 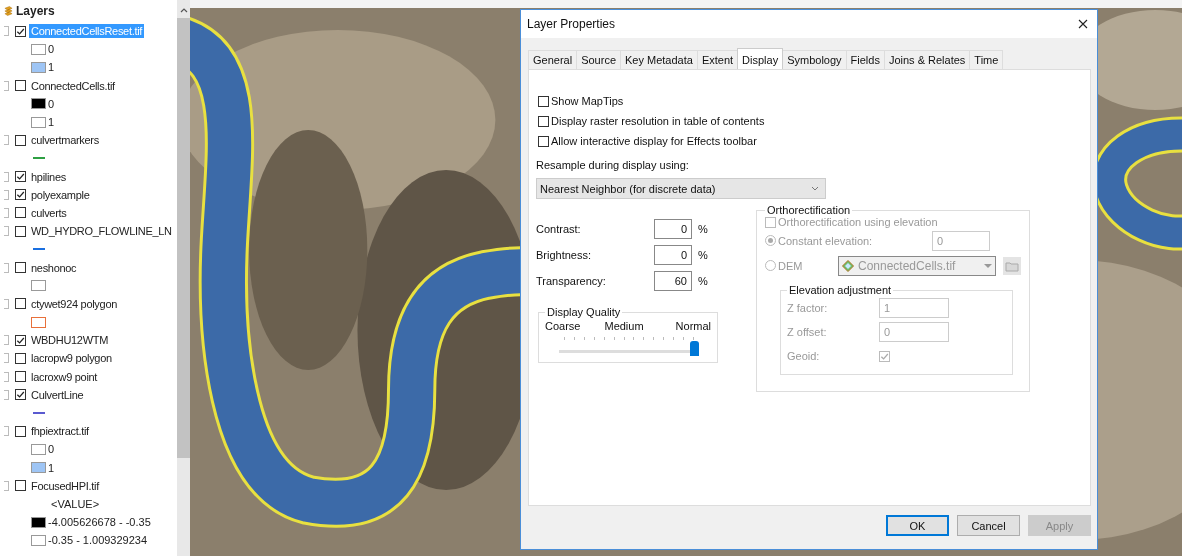 I want to click on tab: Symbology, so click(x=814, y=59).